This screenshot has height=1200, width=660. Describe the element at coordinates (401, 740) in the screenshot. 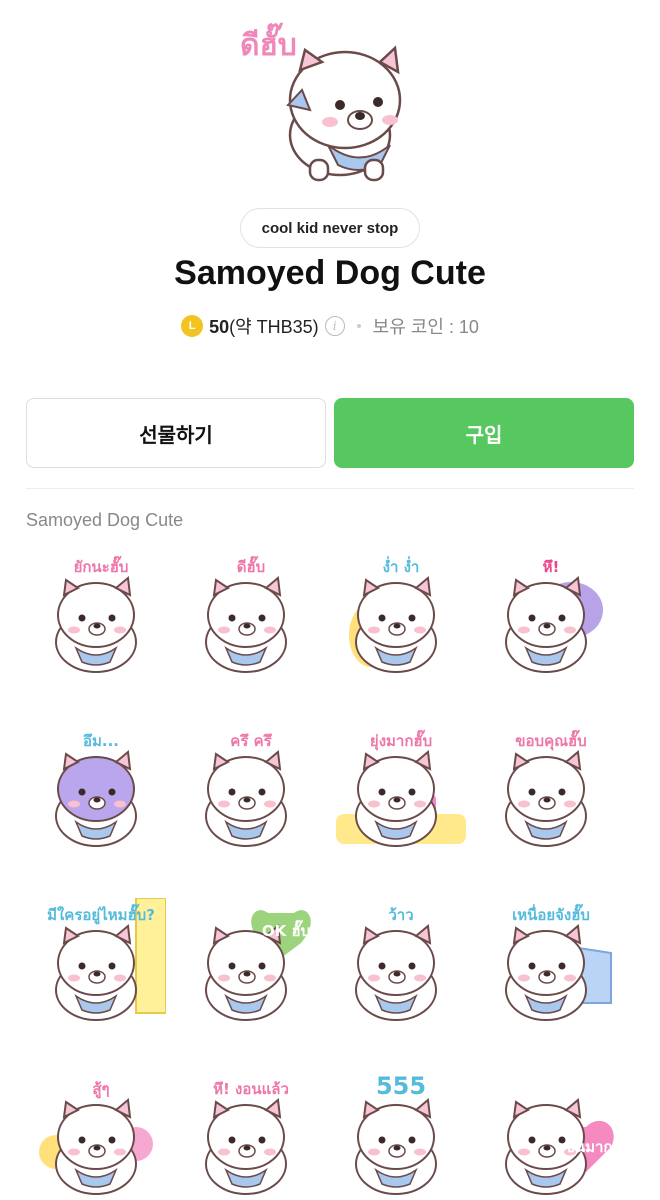

I see `sticker-caption: ยุ่งมากฮั๊บ` at that location.